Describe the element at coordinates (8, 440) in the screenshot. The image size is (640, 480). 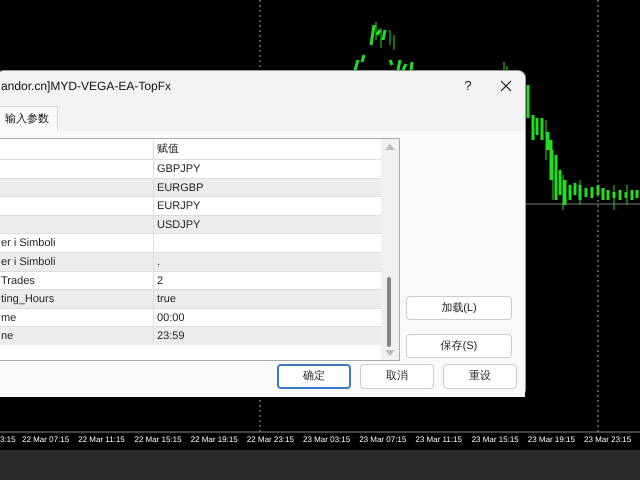
I see `time-axis-label: 3:15` at that location.